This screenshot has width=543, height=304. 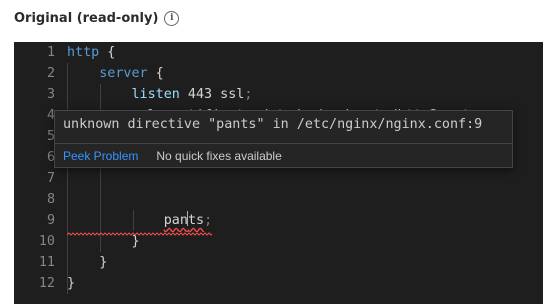 I want to click on code-token: server, so click(x=123, y=73).